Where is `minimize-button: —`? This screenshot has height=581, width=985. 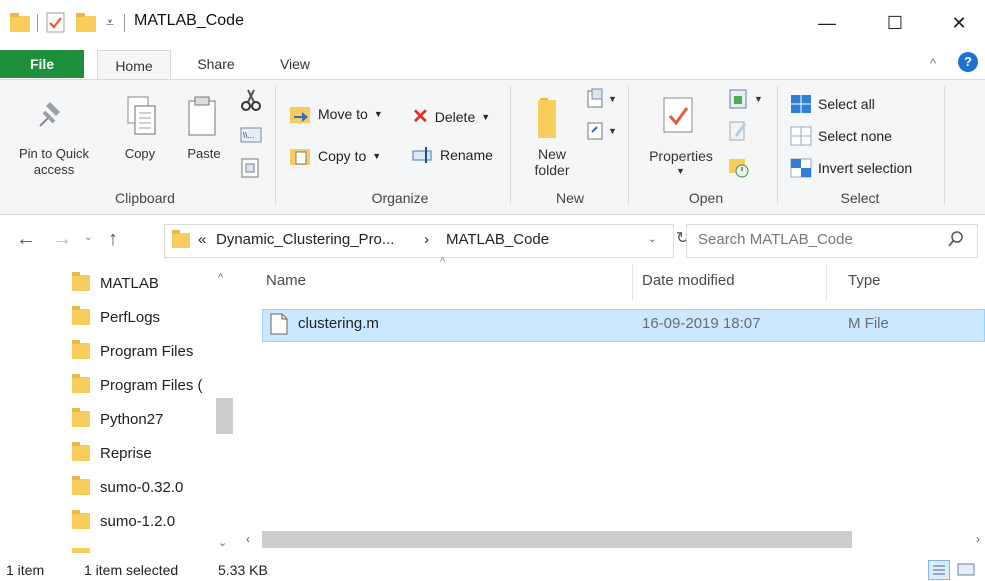
minimize-button: — is located at coordinates (827, 23).